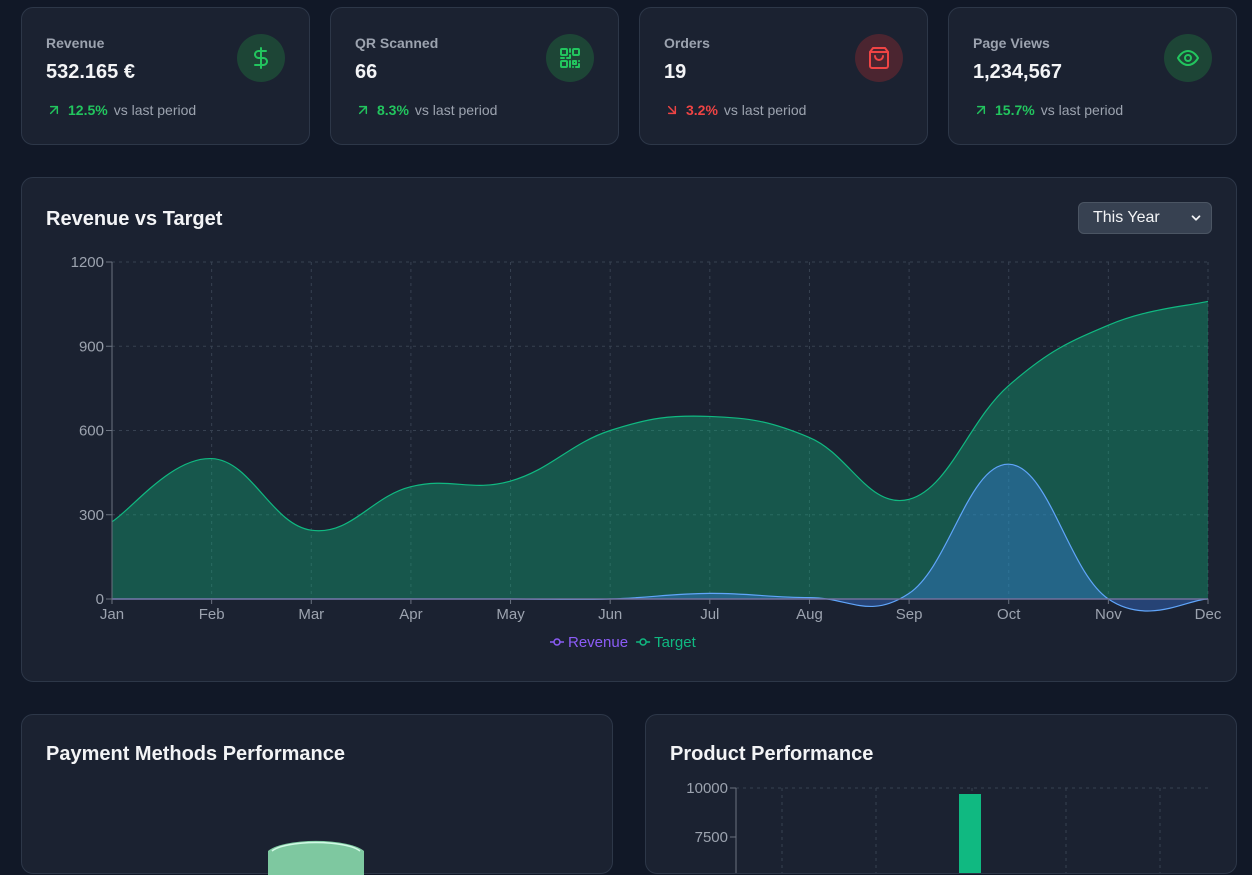  I want to click on product-performance-card: Product Performance 7500 10000, so click(941, 794).